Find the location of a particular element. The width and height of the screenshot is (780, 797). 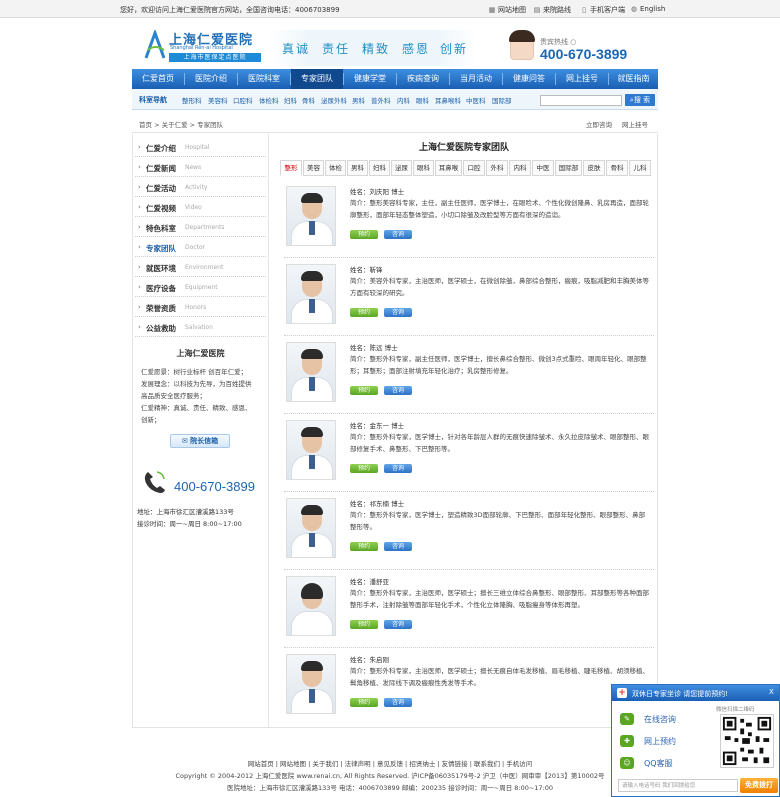

tab-cosmetic: 美容 is located at coordinates (313, 168).